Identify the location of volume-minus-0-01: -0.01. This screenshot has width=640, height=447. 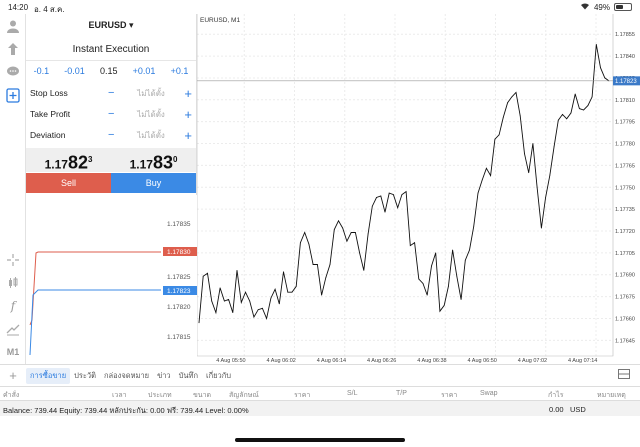
(74, 71).